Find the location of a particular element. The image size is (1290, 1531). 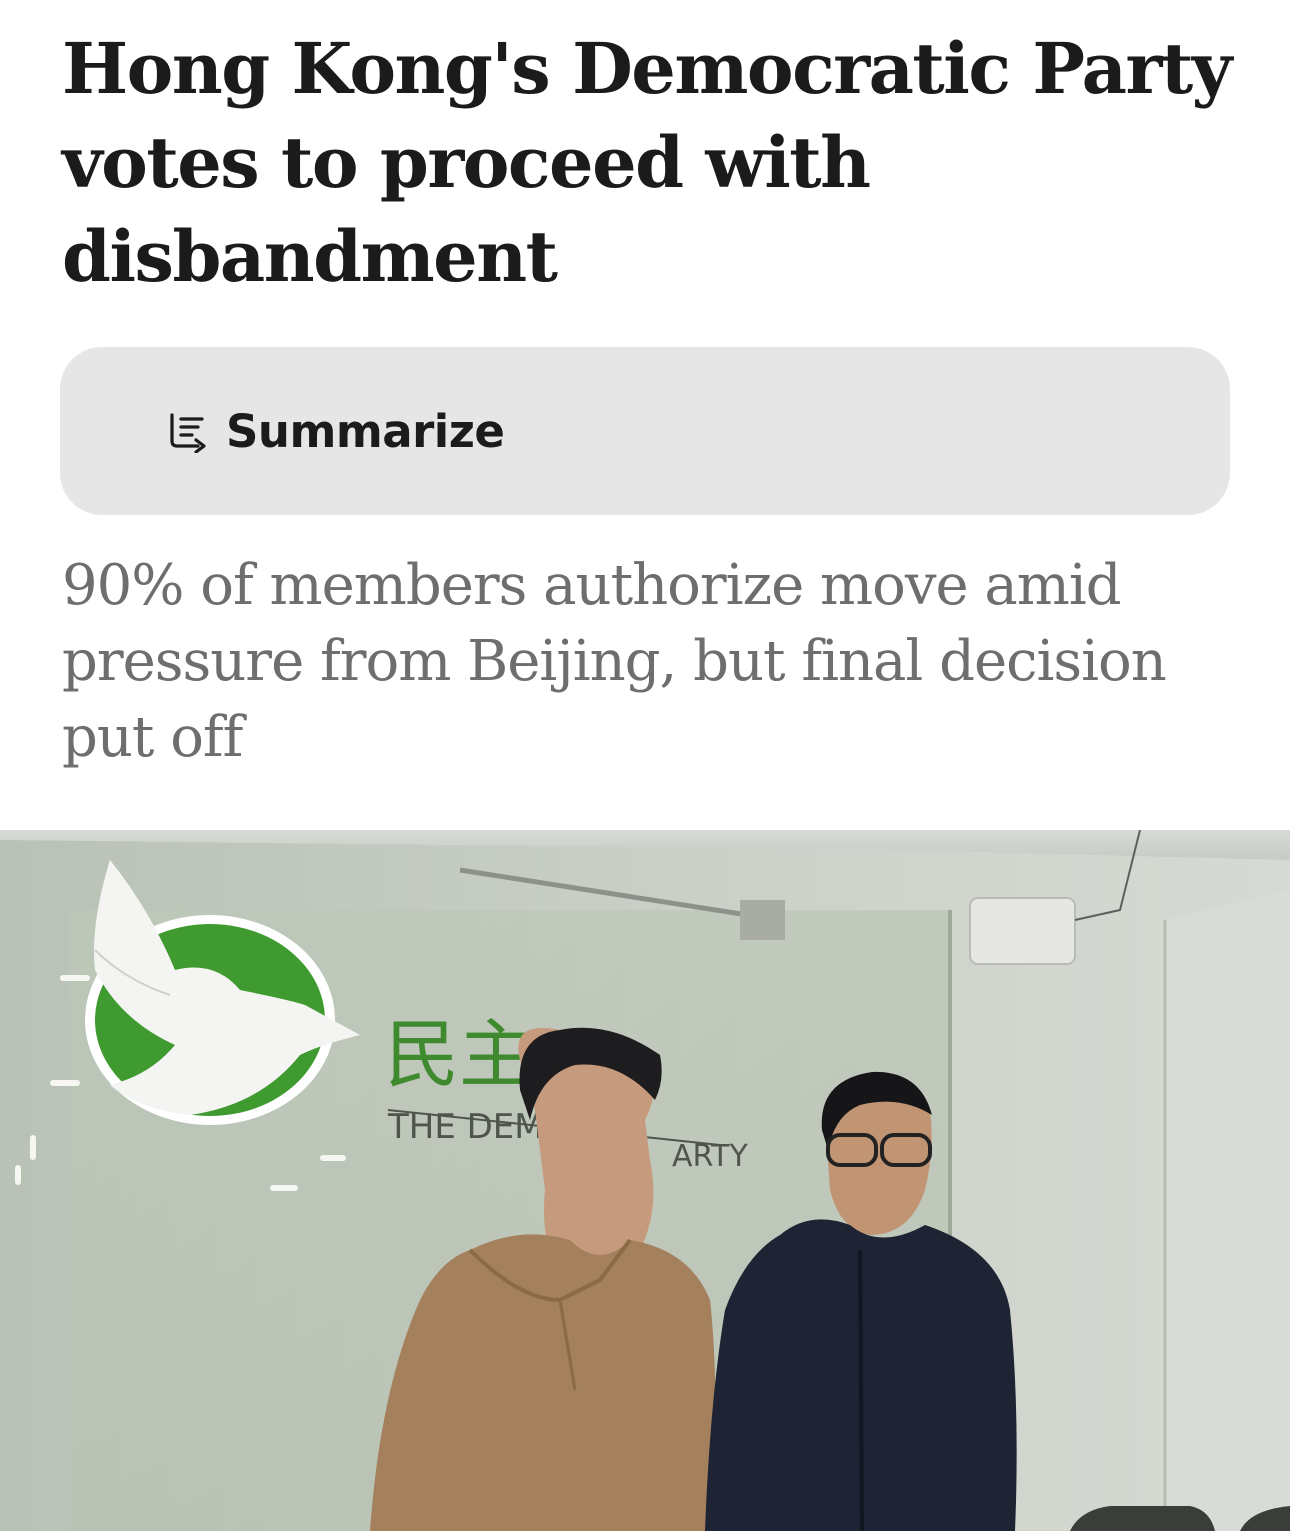

sign-chinese-text: 民主 is located at coordinates (459, 1055).